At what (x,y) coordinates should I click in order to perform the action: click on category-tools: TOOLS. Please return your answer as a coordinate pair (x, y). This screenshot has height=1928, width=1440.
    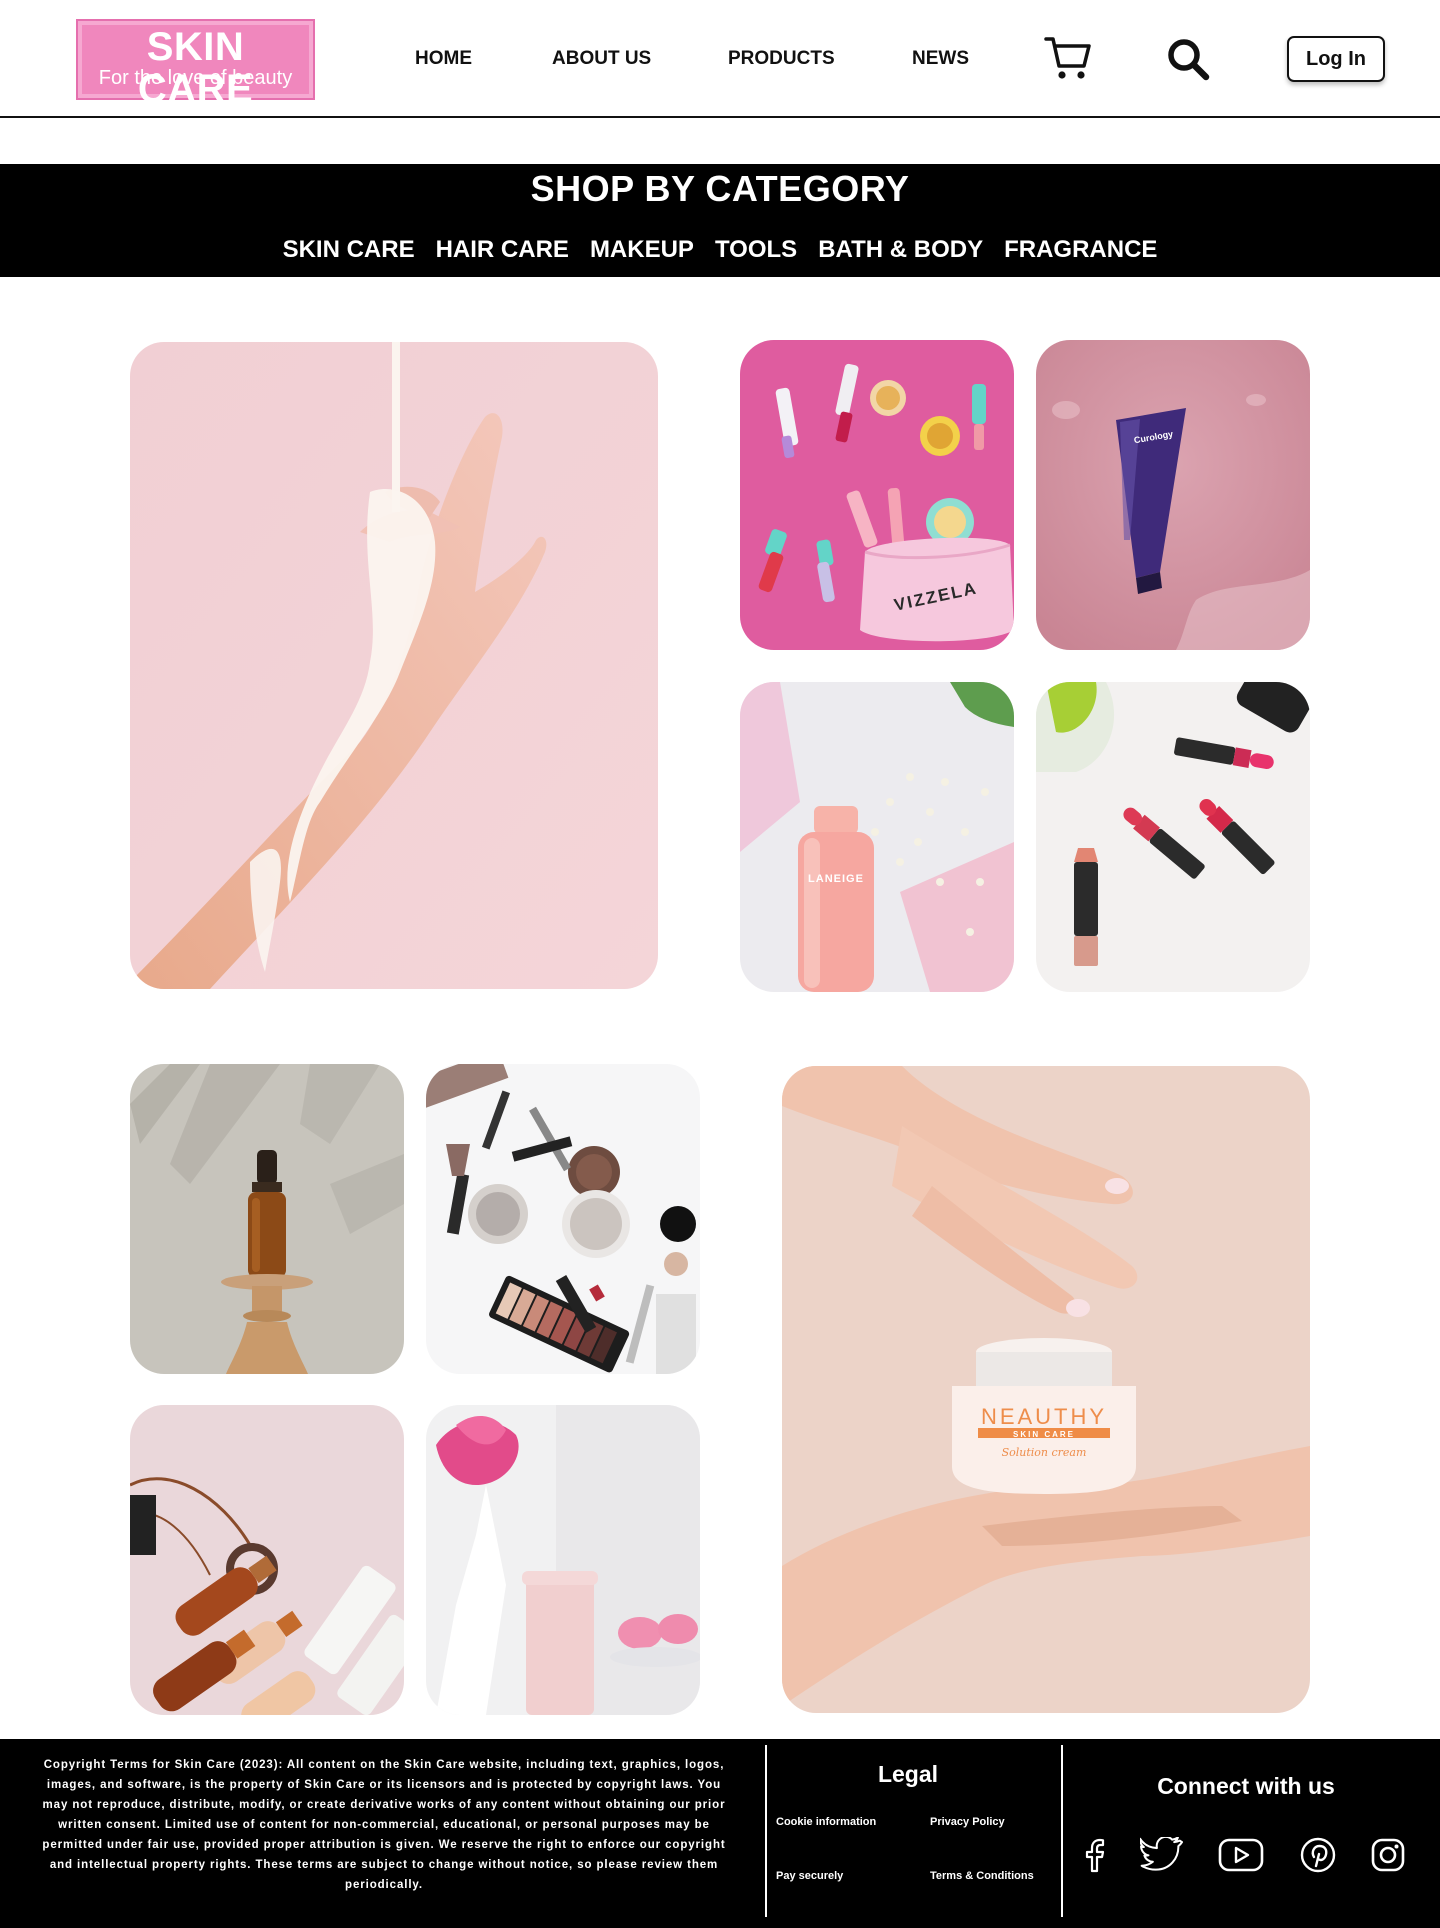
    Looking at the image, I should click on (756, 250).